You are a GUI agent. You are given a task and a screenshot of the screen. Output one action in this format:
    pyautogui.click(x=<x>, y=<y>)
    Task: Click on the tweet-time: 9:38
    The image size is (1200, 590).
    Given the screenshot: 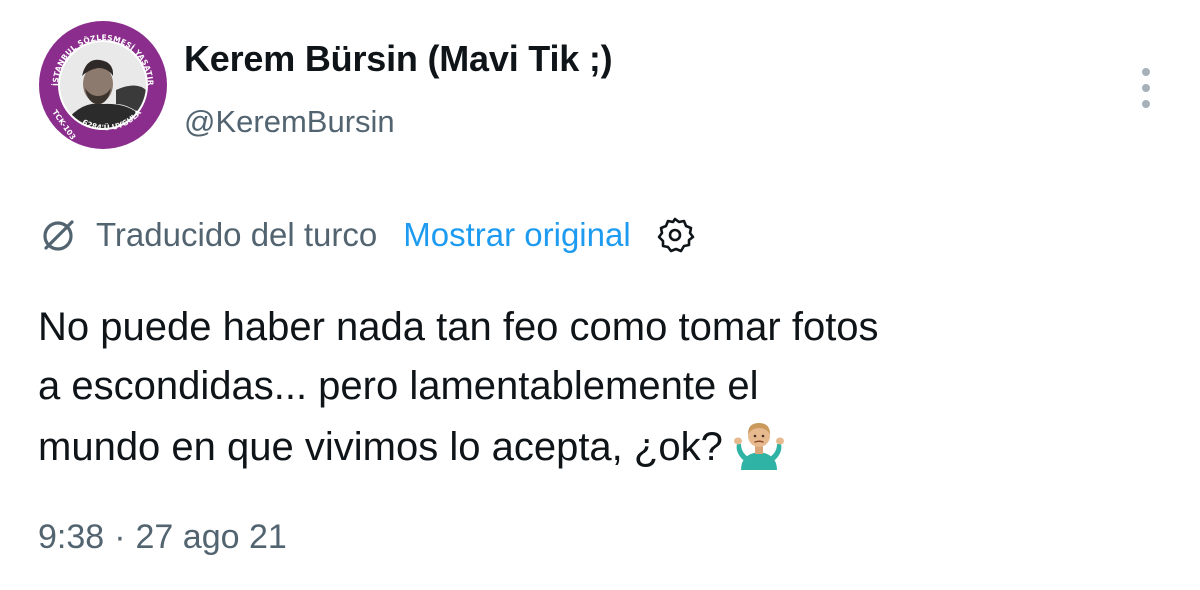 What is the action you would take?
    pyautogui.click(x=71, y=537)
    